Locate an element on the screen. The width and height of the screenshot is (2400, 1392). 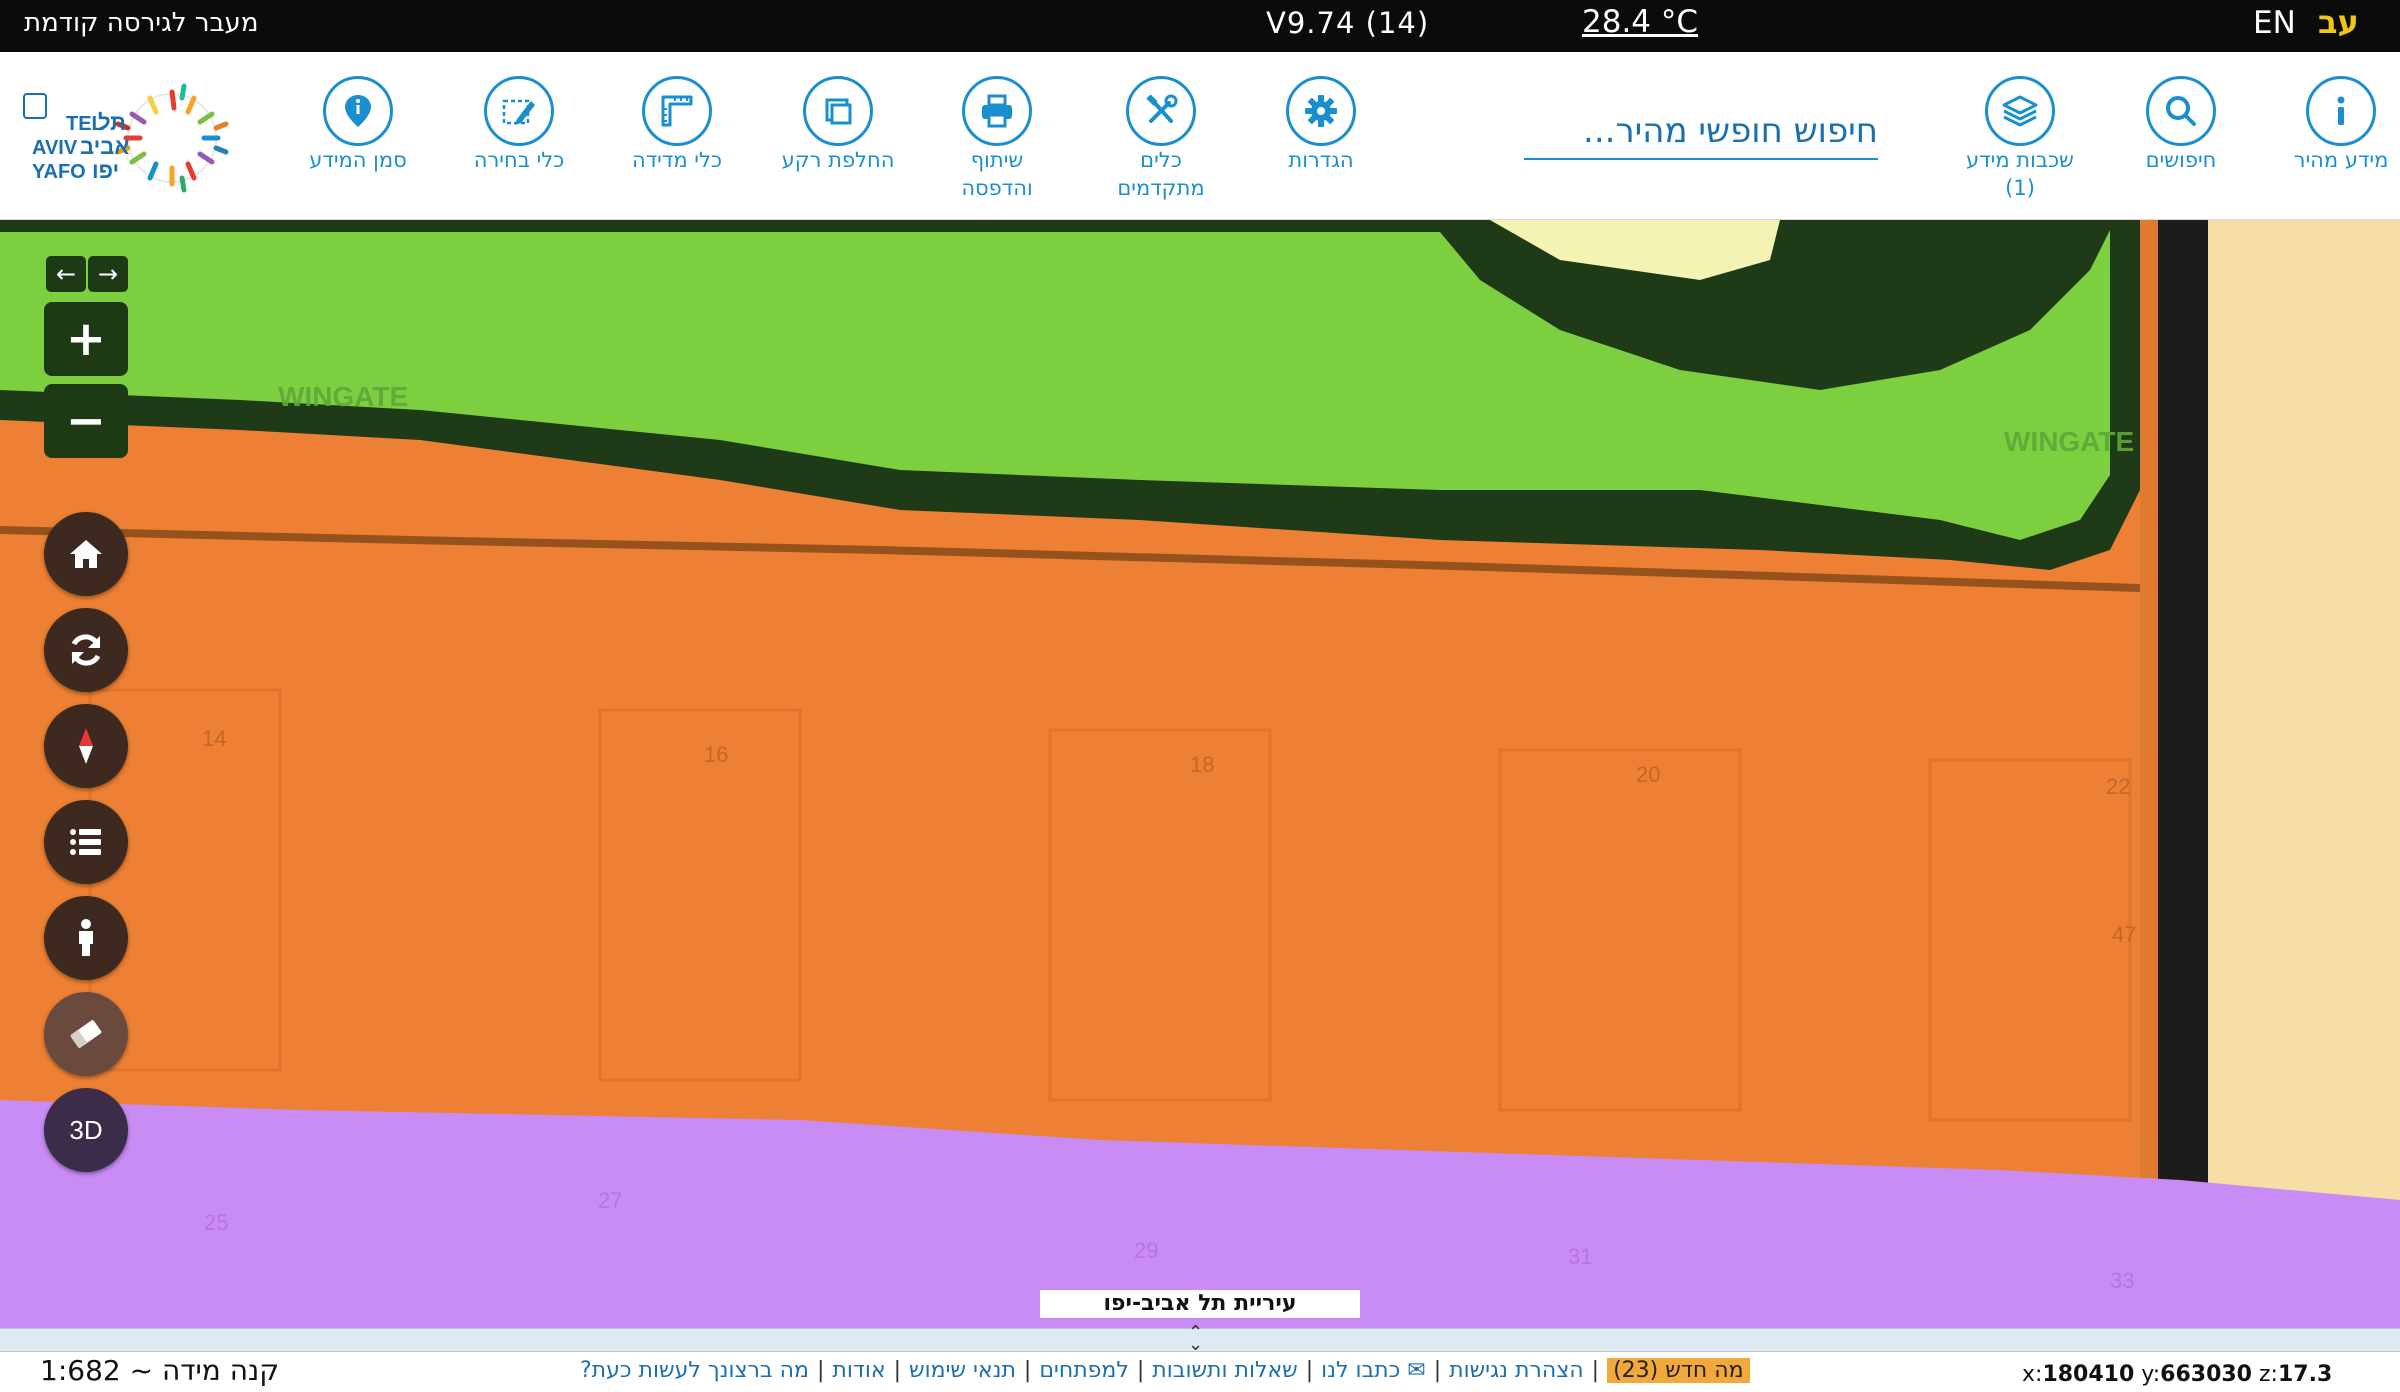
coord-z-value: 17.3 is located at coordinates (2305, 1374).